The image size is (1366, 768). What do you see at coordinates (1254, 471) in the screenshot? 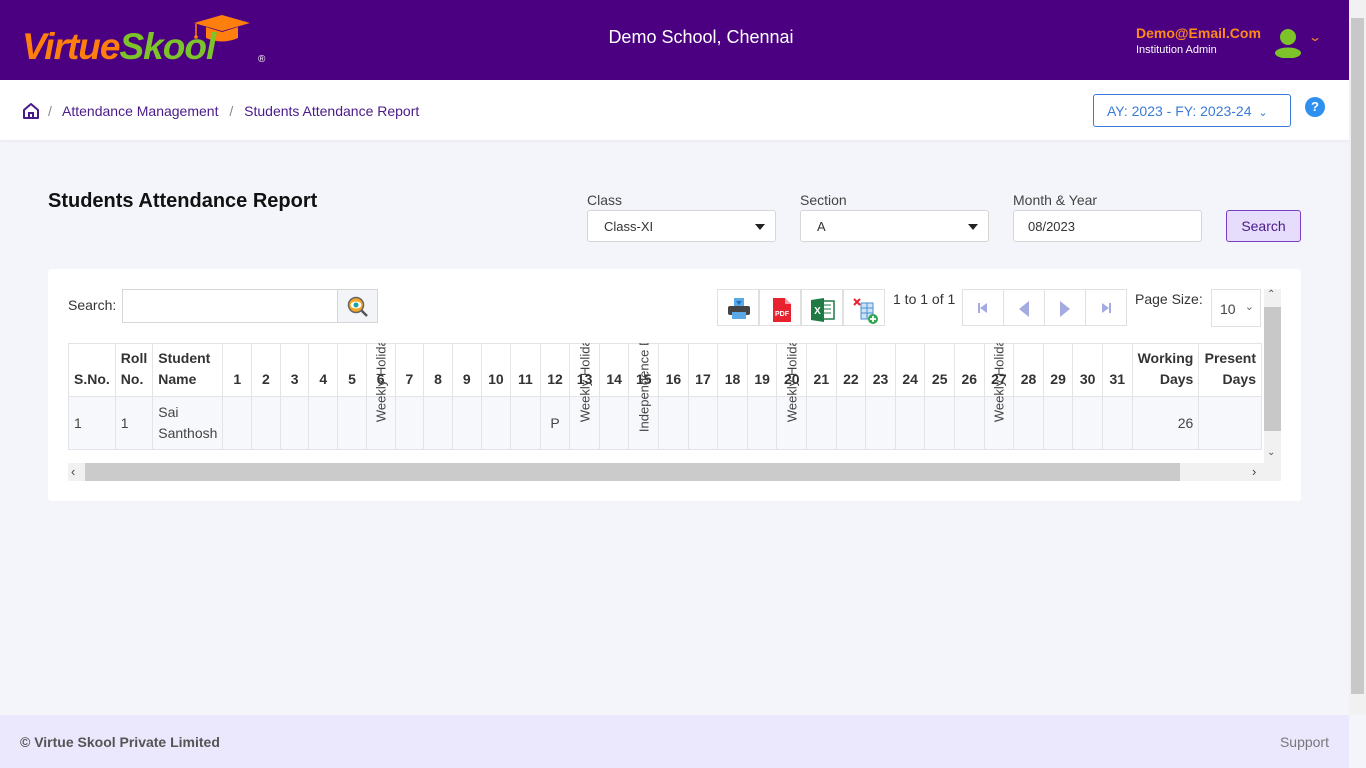
I see `scroll-right-icon: ›` at bounding box center [1254, 471].